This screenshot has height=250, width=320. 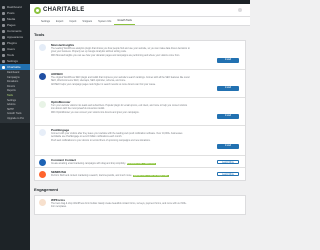 I want to click on tool-card-title: AIOSEO, so click(x=57, y=74).